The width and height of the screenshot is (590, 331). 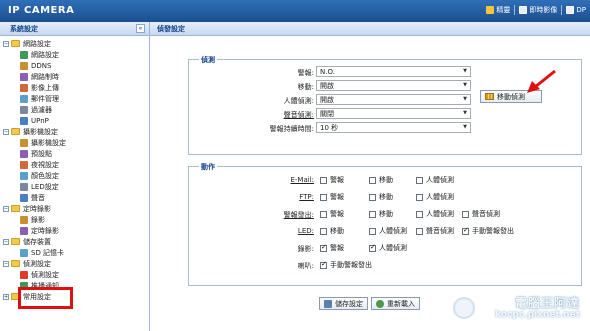 What do you see at coordinates (24, 87) in the screenshot?
I see `image-upload-icon` at bounding box center [24, 87].